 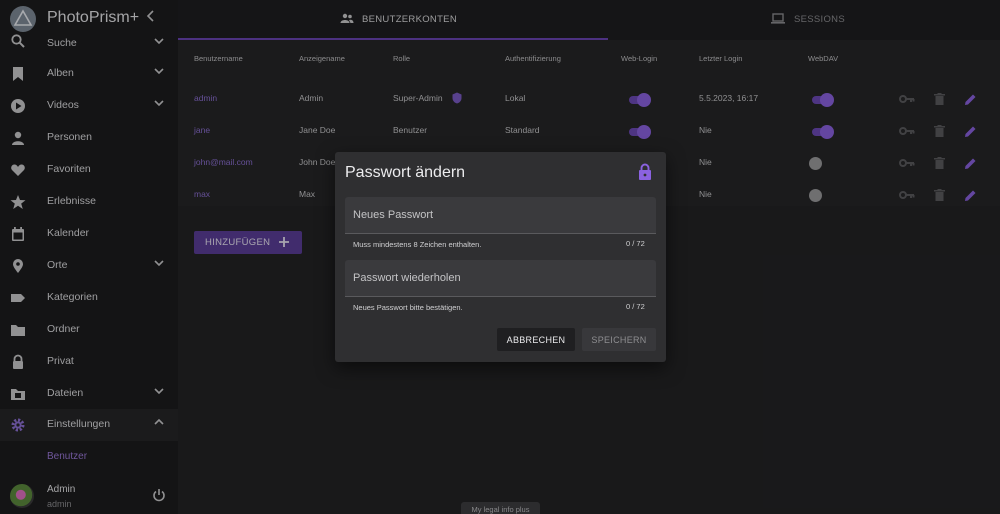 What do you see at coordinates (417, 244) in the screenshot?
I see `new-password-hint: Muss mindestens 8 Zeichen enthalten.` at bounding box center [417, 244].